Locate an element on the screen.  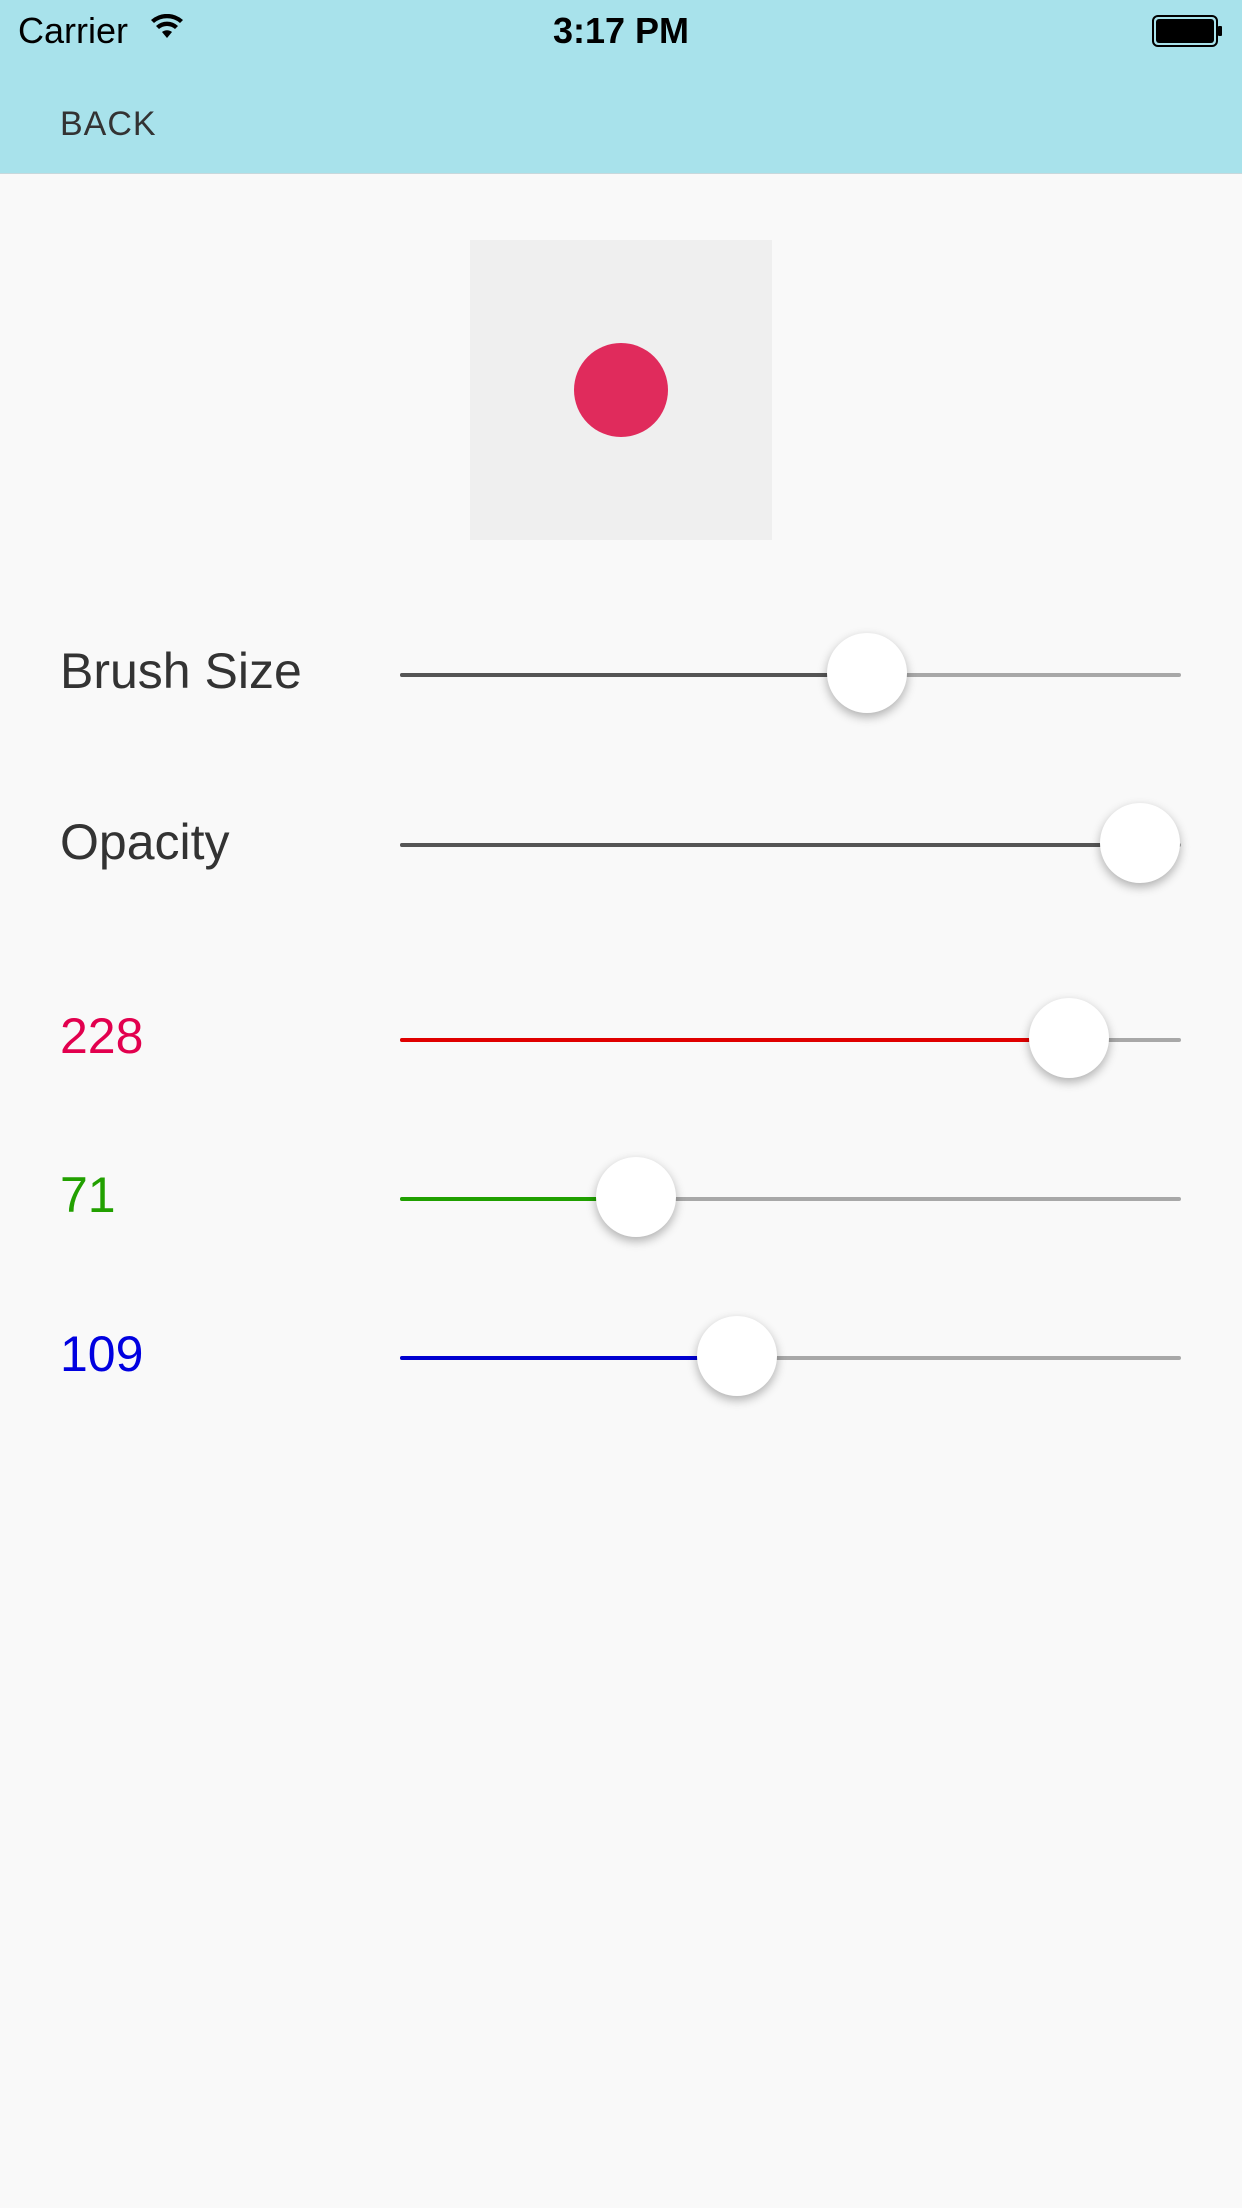
red-slider-thumb is located at coordinates (1068, 1038).